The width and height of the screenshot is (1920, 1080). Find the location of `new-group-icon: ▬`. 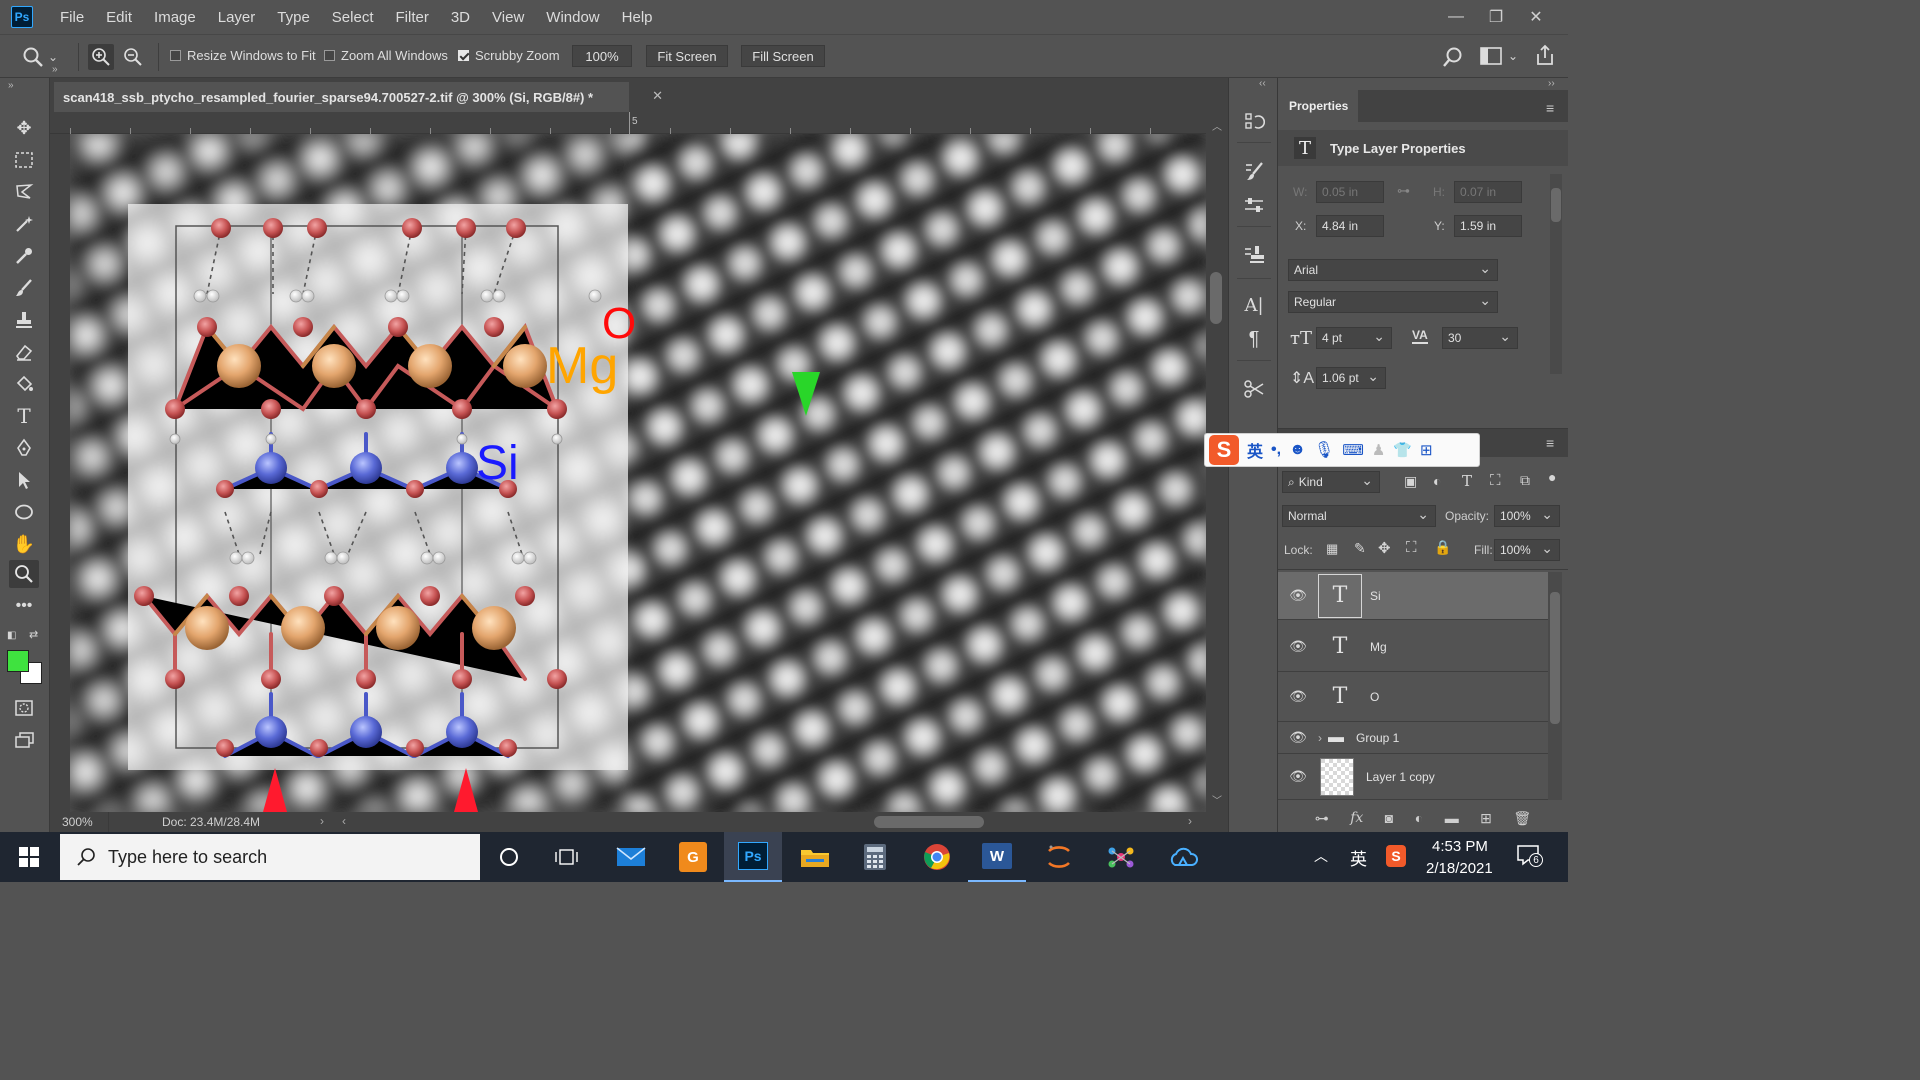

new-group-icon: ▬ is located at coordinates (1452, 818).